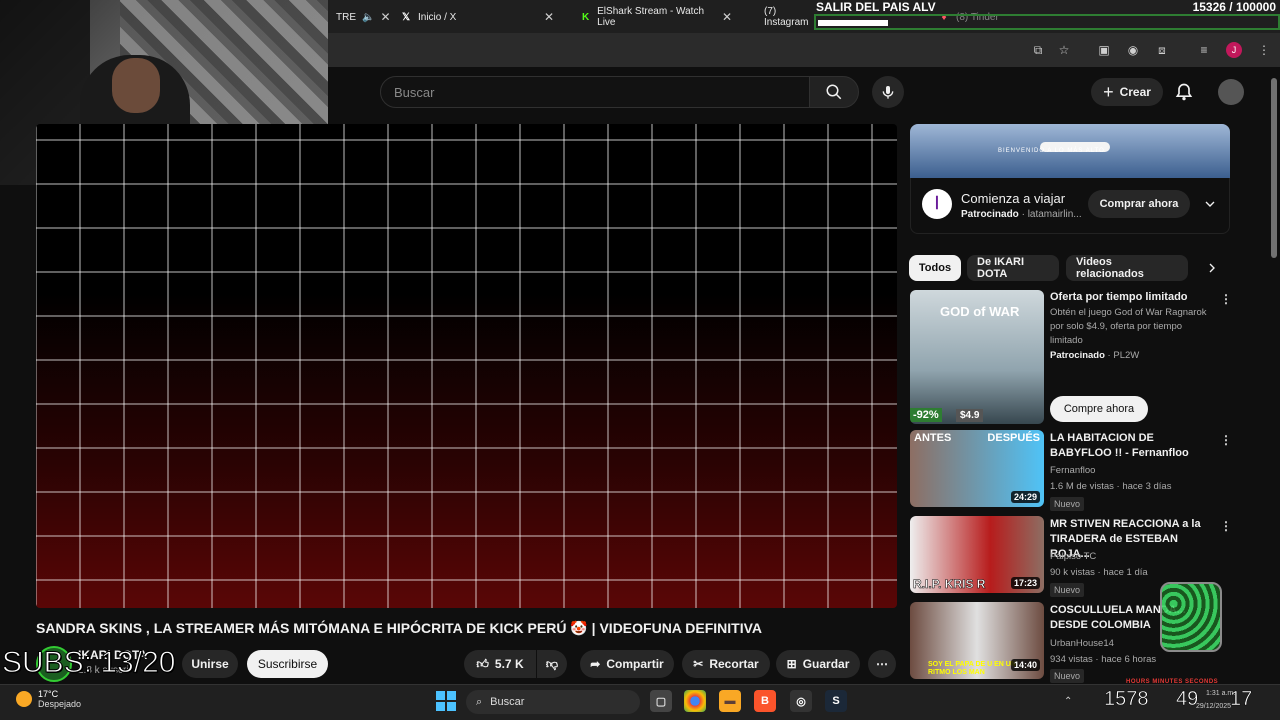 This screenshot has width=1280, height=720. What do you see at coordinates (1234, 50) in the screenshot?
I see `profile-avatar: J` at bounding box center [1234, 50].